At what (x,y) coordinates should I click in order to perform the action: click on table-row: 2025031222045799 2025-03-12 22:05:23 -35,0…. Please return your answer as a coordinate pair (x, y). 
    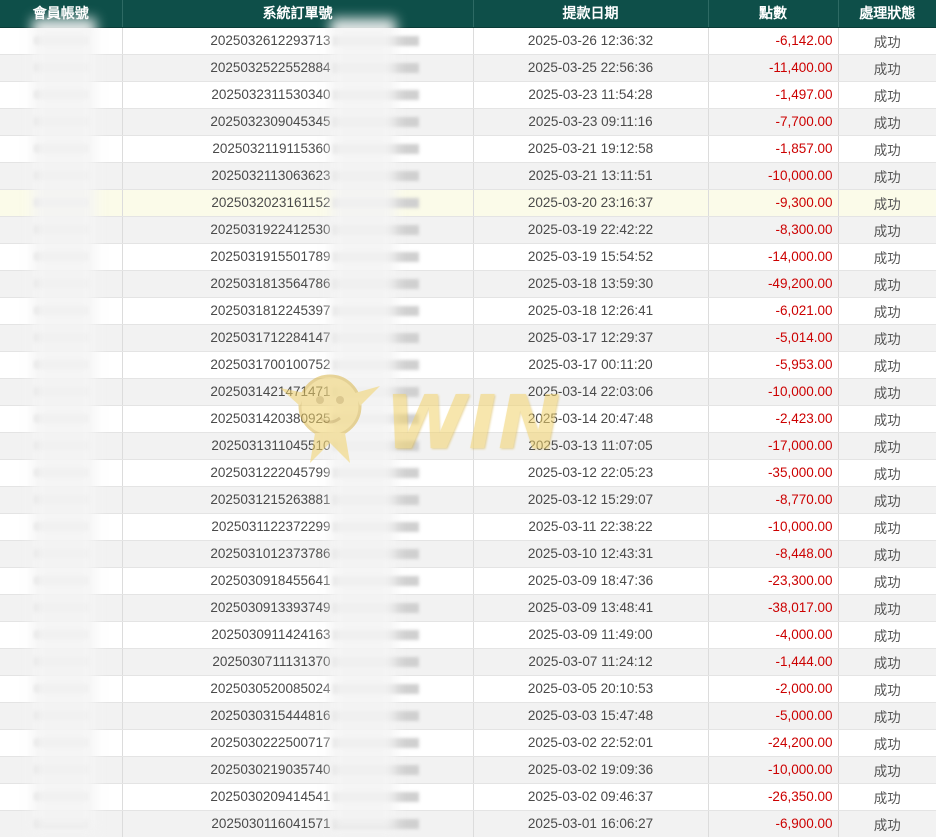
    Looking at the image, I should click on (468, 473).